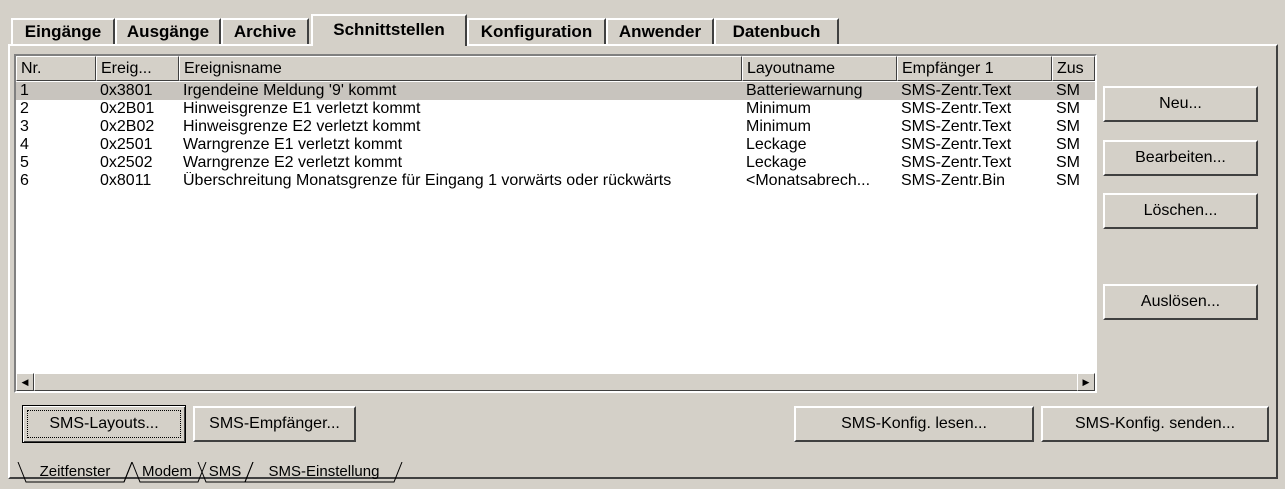 The width and height of the screenshot is (1285, 489). What do you see at coordinates (24, 180) in the screenshot?
I see `cell-nr: 6` at bounding box center [24, 180].